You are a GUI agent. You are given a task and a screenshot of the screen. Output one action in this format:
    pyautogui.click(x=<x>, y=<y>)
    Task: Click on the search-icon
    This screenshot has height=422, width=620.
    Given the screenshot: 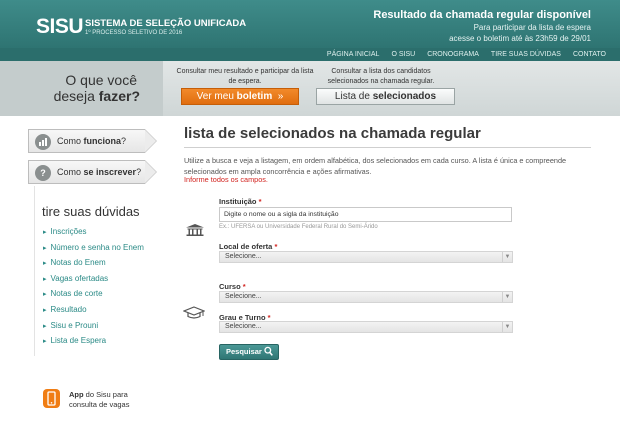 What is the action you would take?
    pyautogui.click(x=268, y=353)
    